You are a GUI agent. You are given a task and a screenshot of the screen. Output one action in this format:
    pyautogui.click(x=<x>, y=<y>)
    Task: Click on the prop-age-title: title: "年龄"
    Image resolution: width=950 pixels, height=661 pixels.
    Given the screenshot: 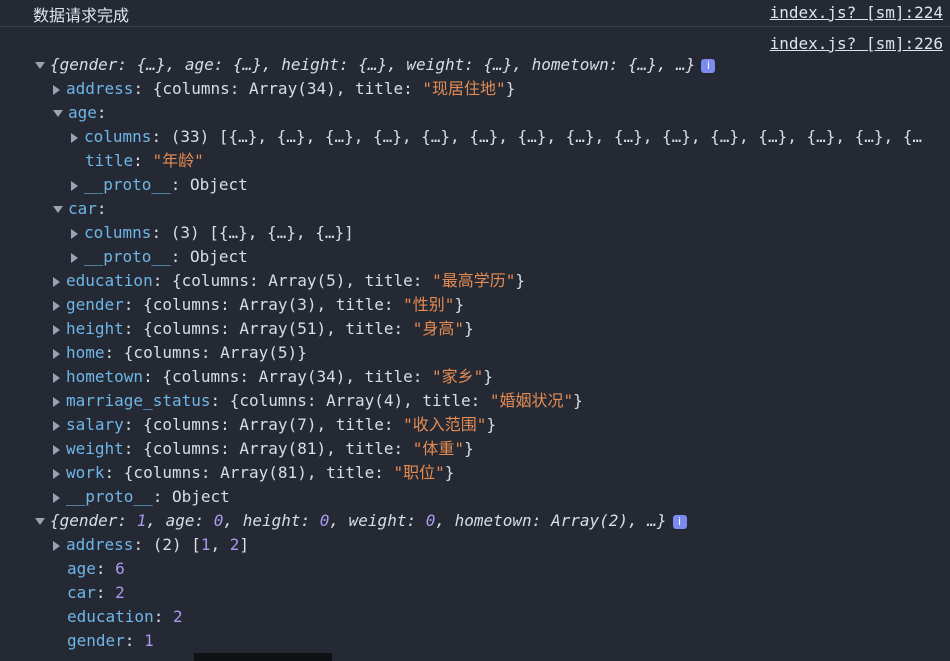 What is the action you would take?
    pyautogui.click(x=144, y=160)
    